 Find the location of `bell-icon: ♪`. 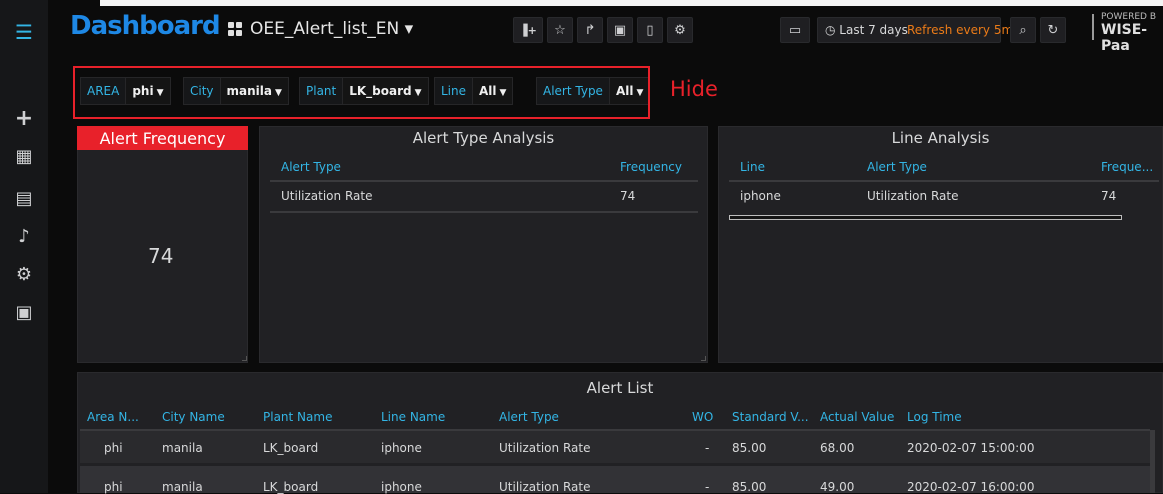

bell-icon: ♪ is located at coordinates (24, 236).